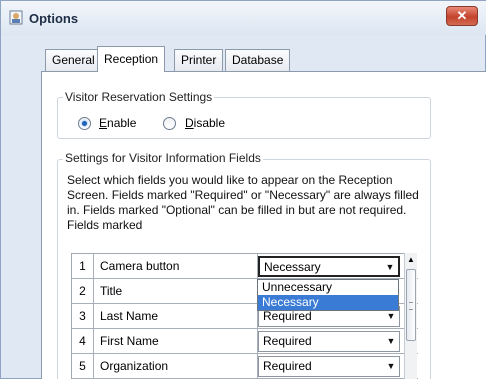  What do you see at coordinates (176, 291) in the screenshot?
I see `field-name: Title` at bounding box center [176, 291].